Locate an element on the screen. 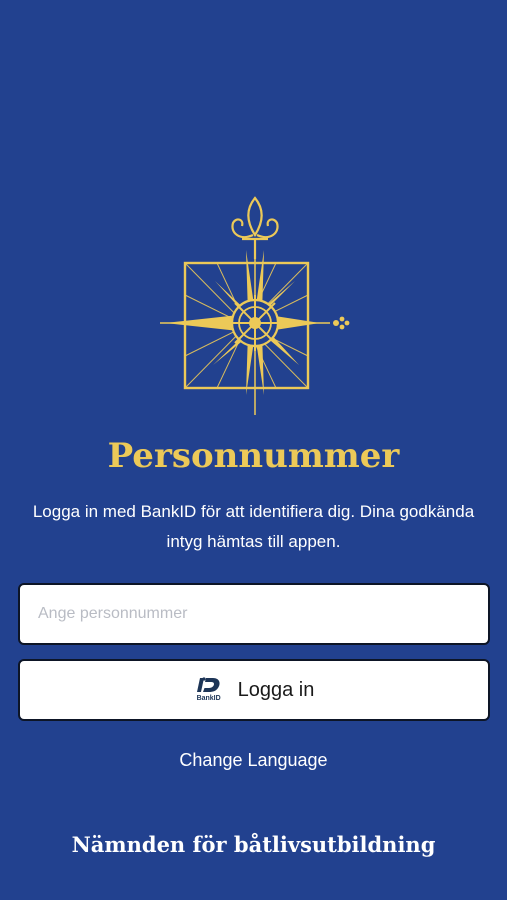  bankid-text: BankID is located at coordinates (208, 698).